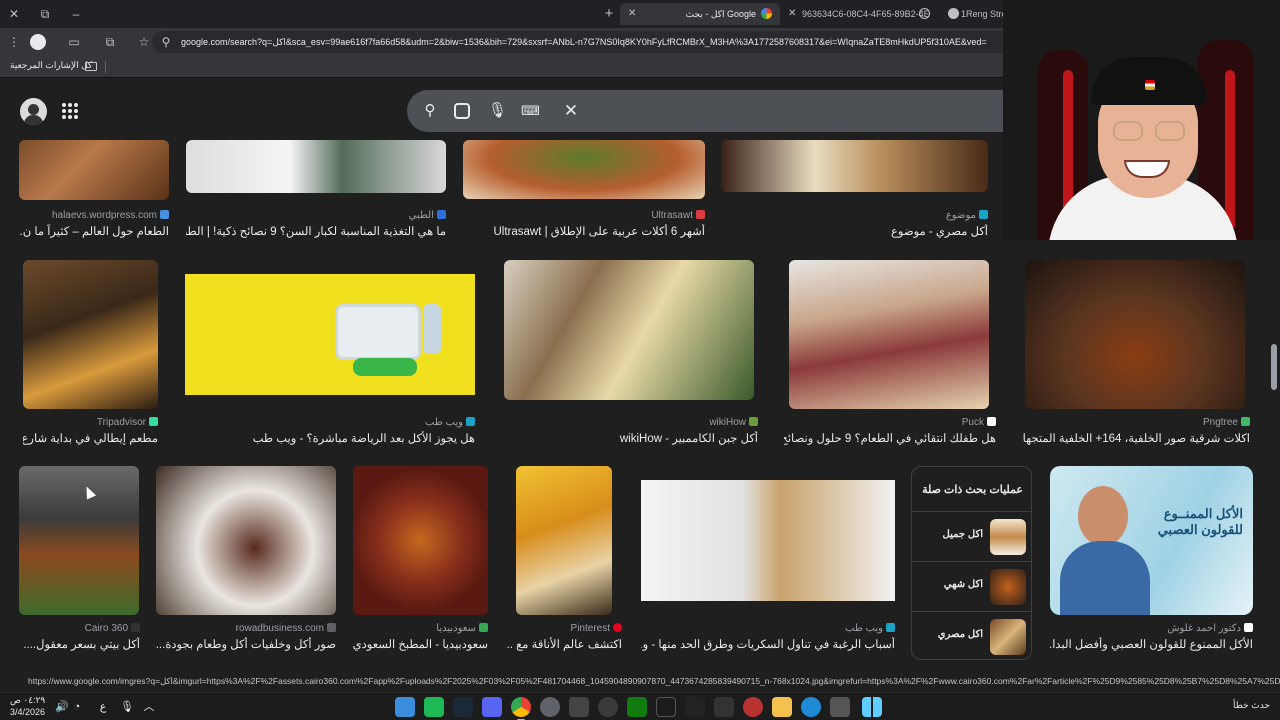 The image size is (1280, 720). I want to click on app-icon-whatsapp, so click(434, 707).